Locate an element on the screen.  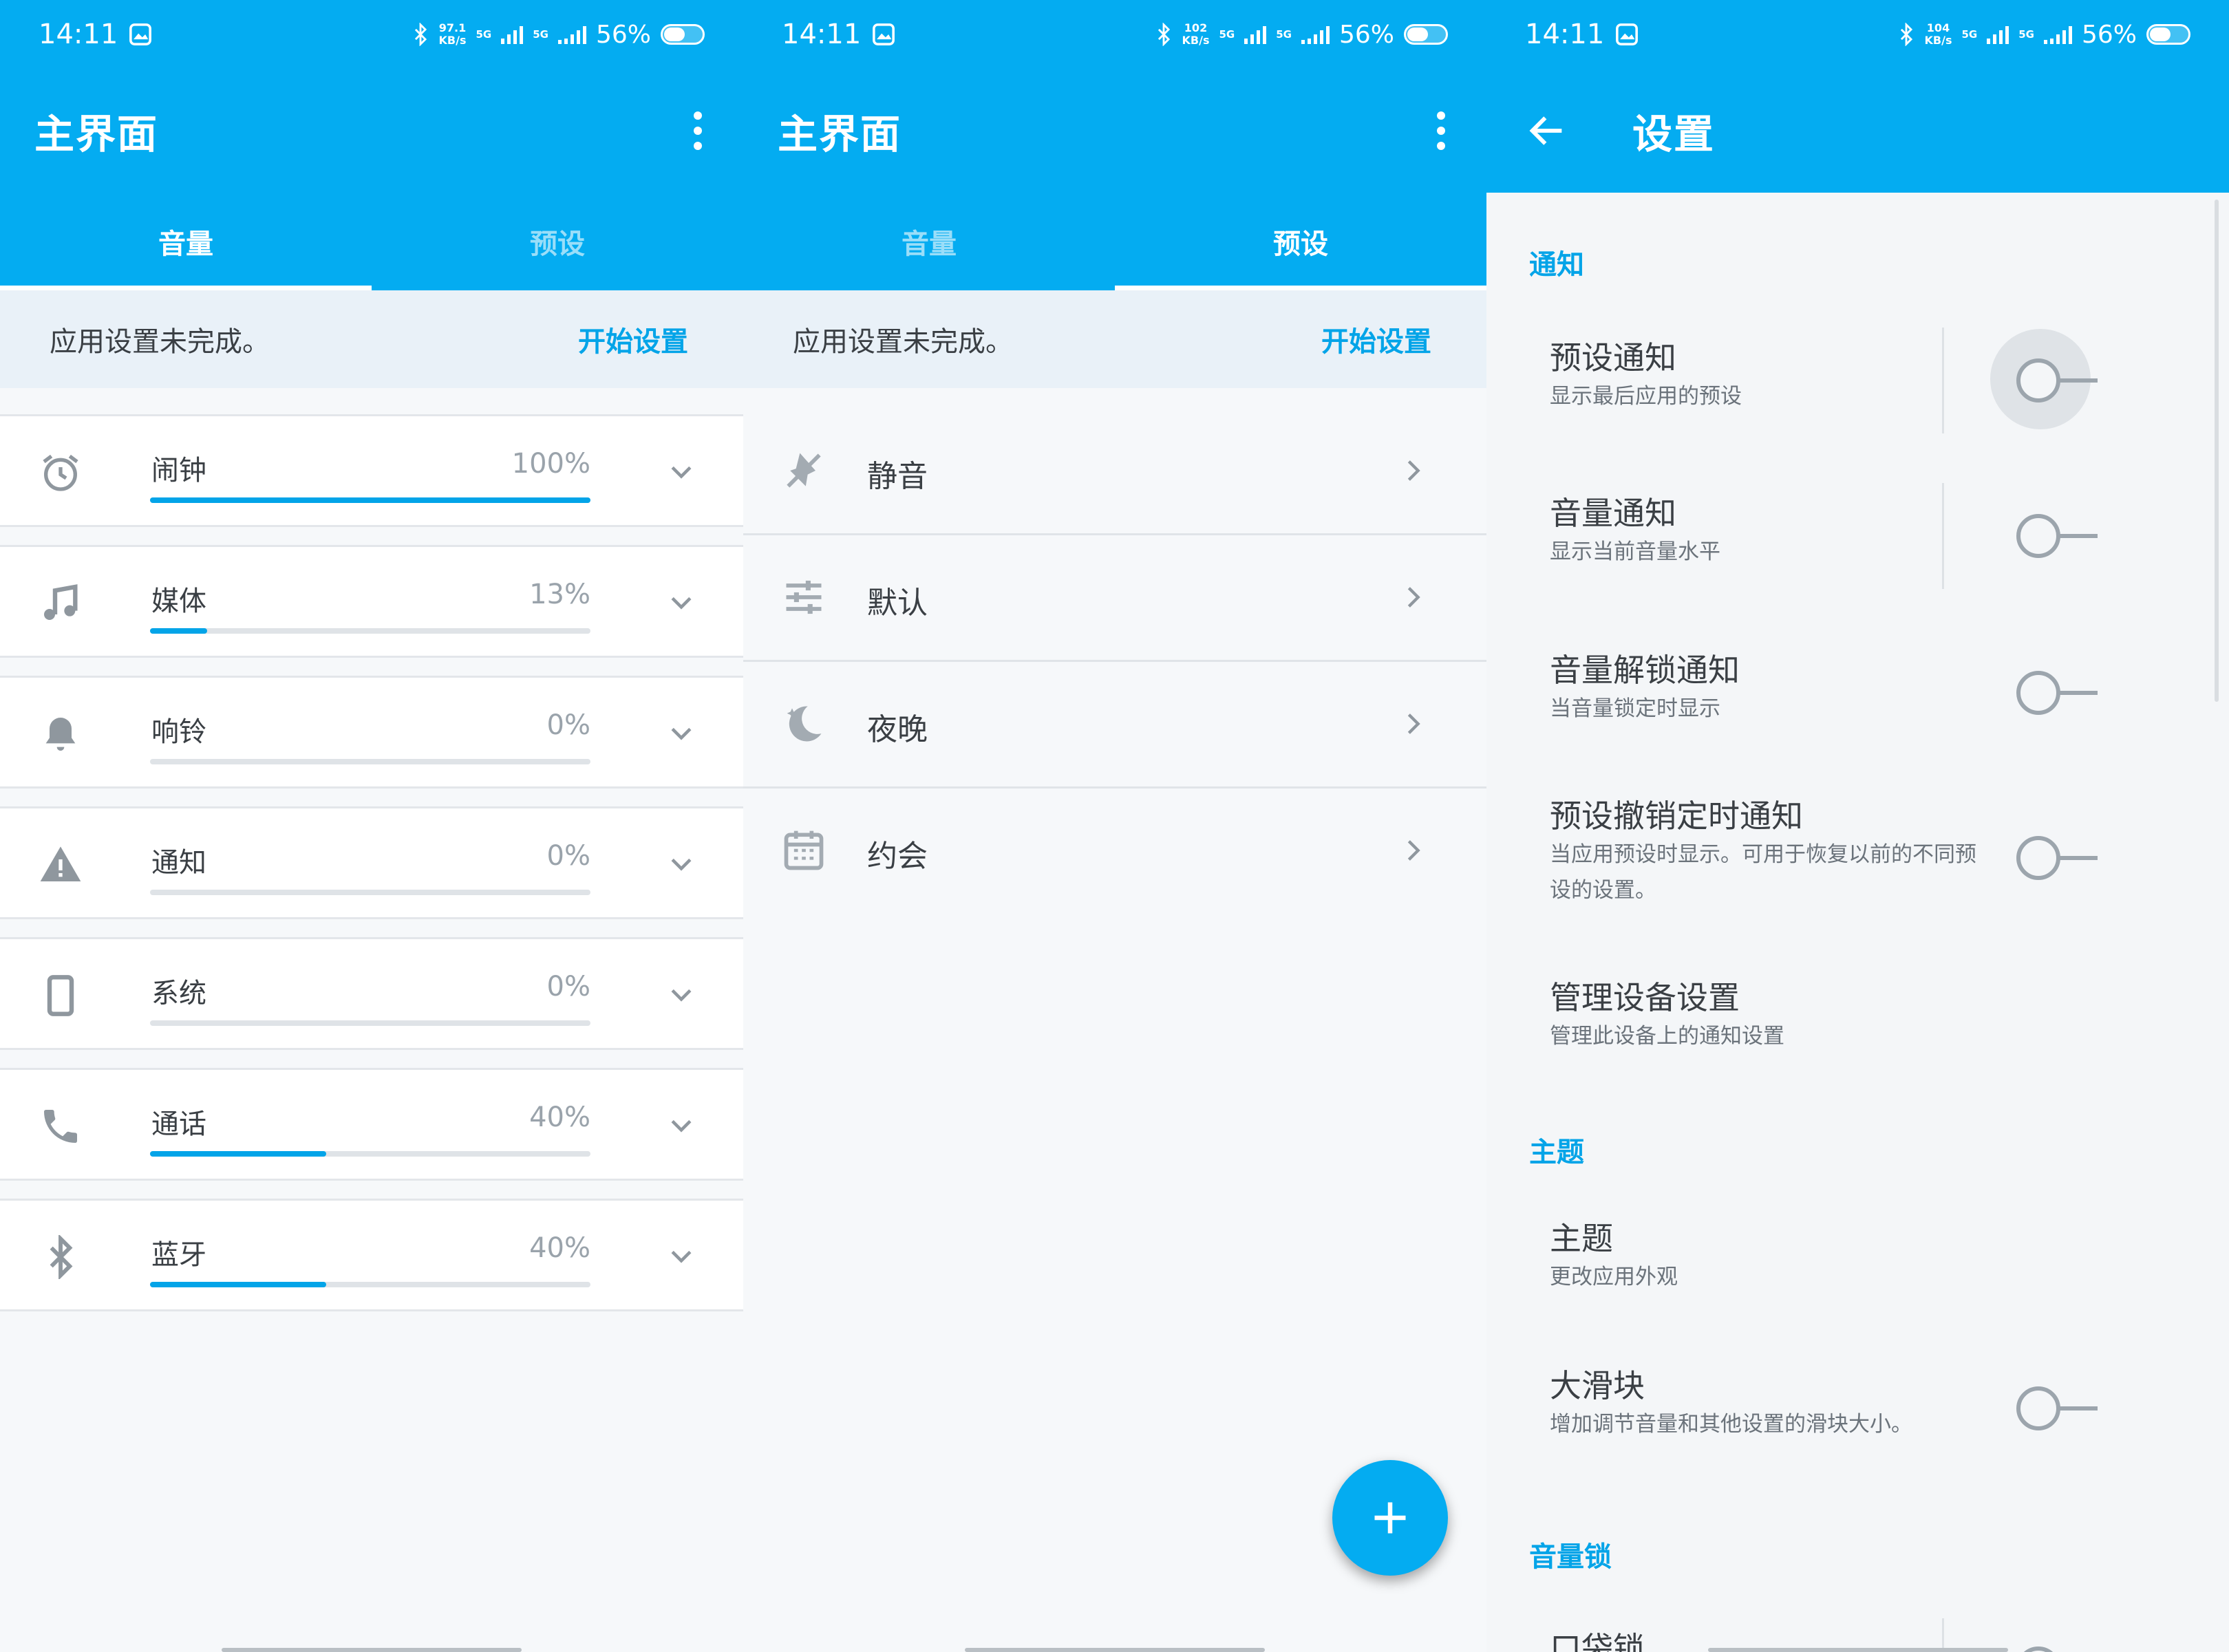
preset-item-night: 夜晚 is located at coordinates (1114, 725).